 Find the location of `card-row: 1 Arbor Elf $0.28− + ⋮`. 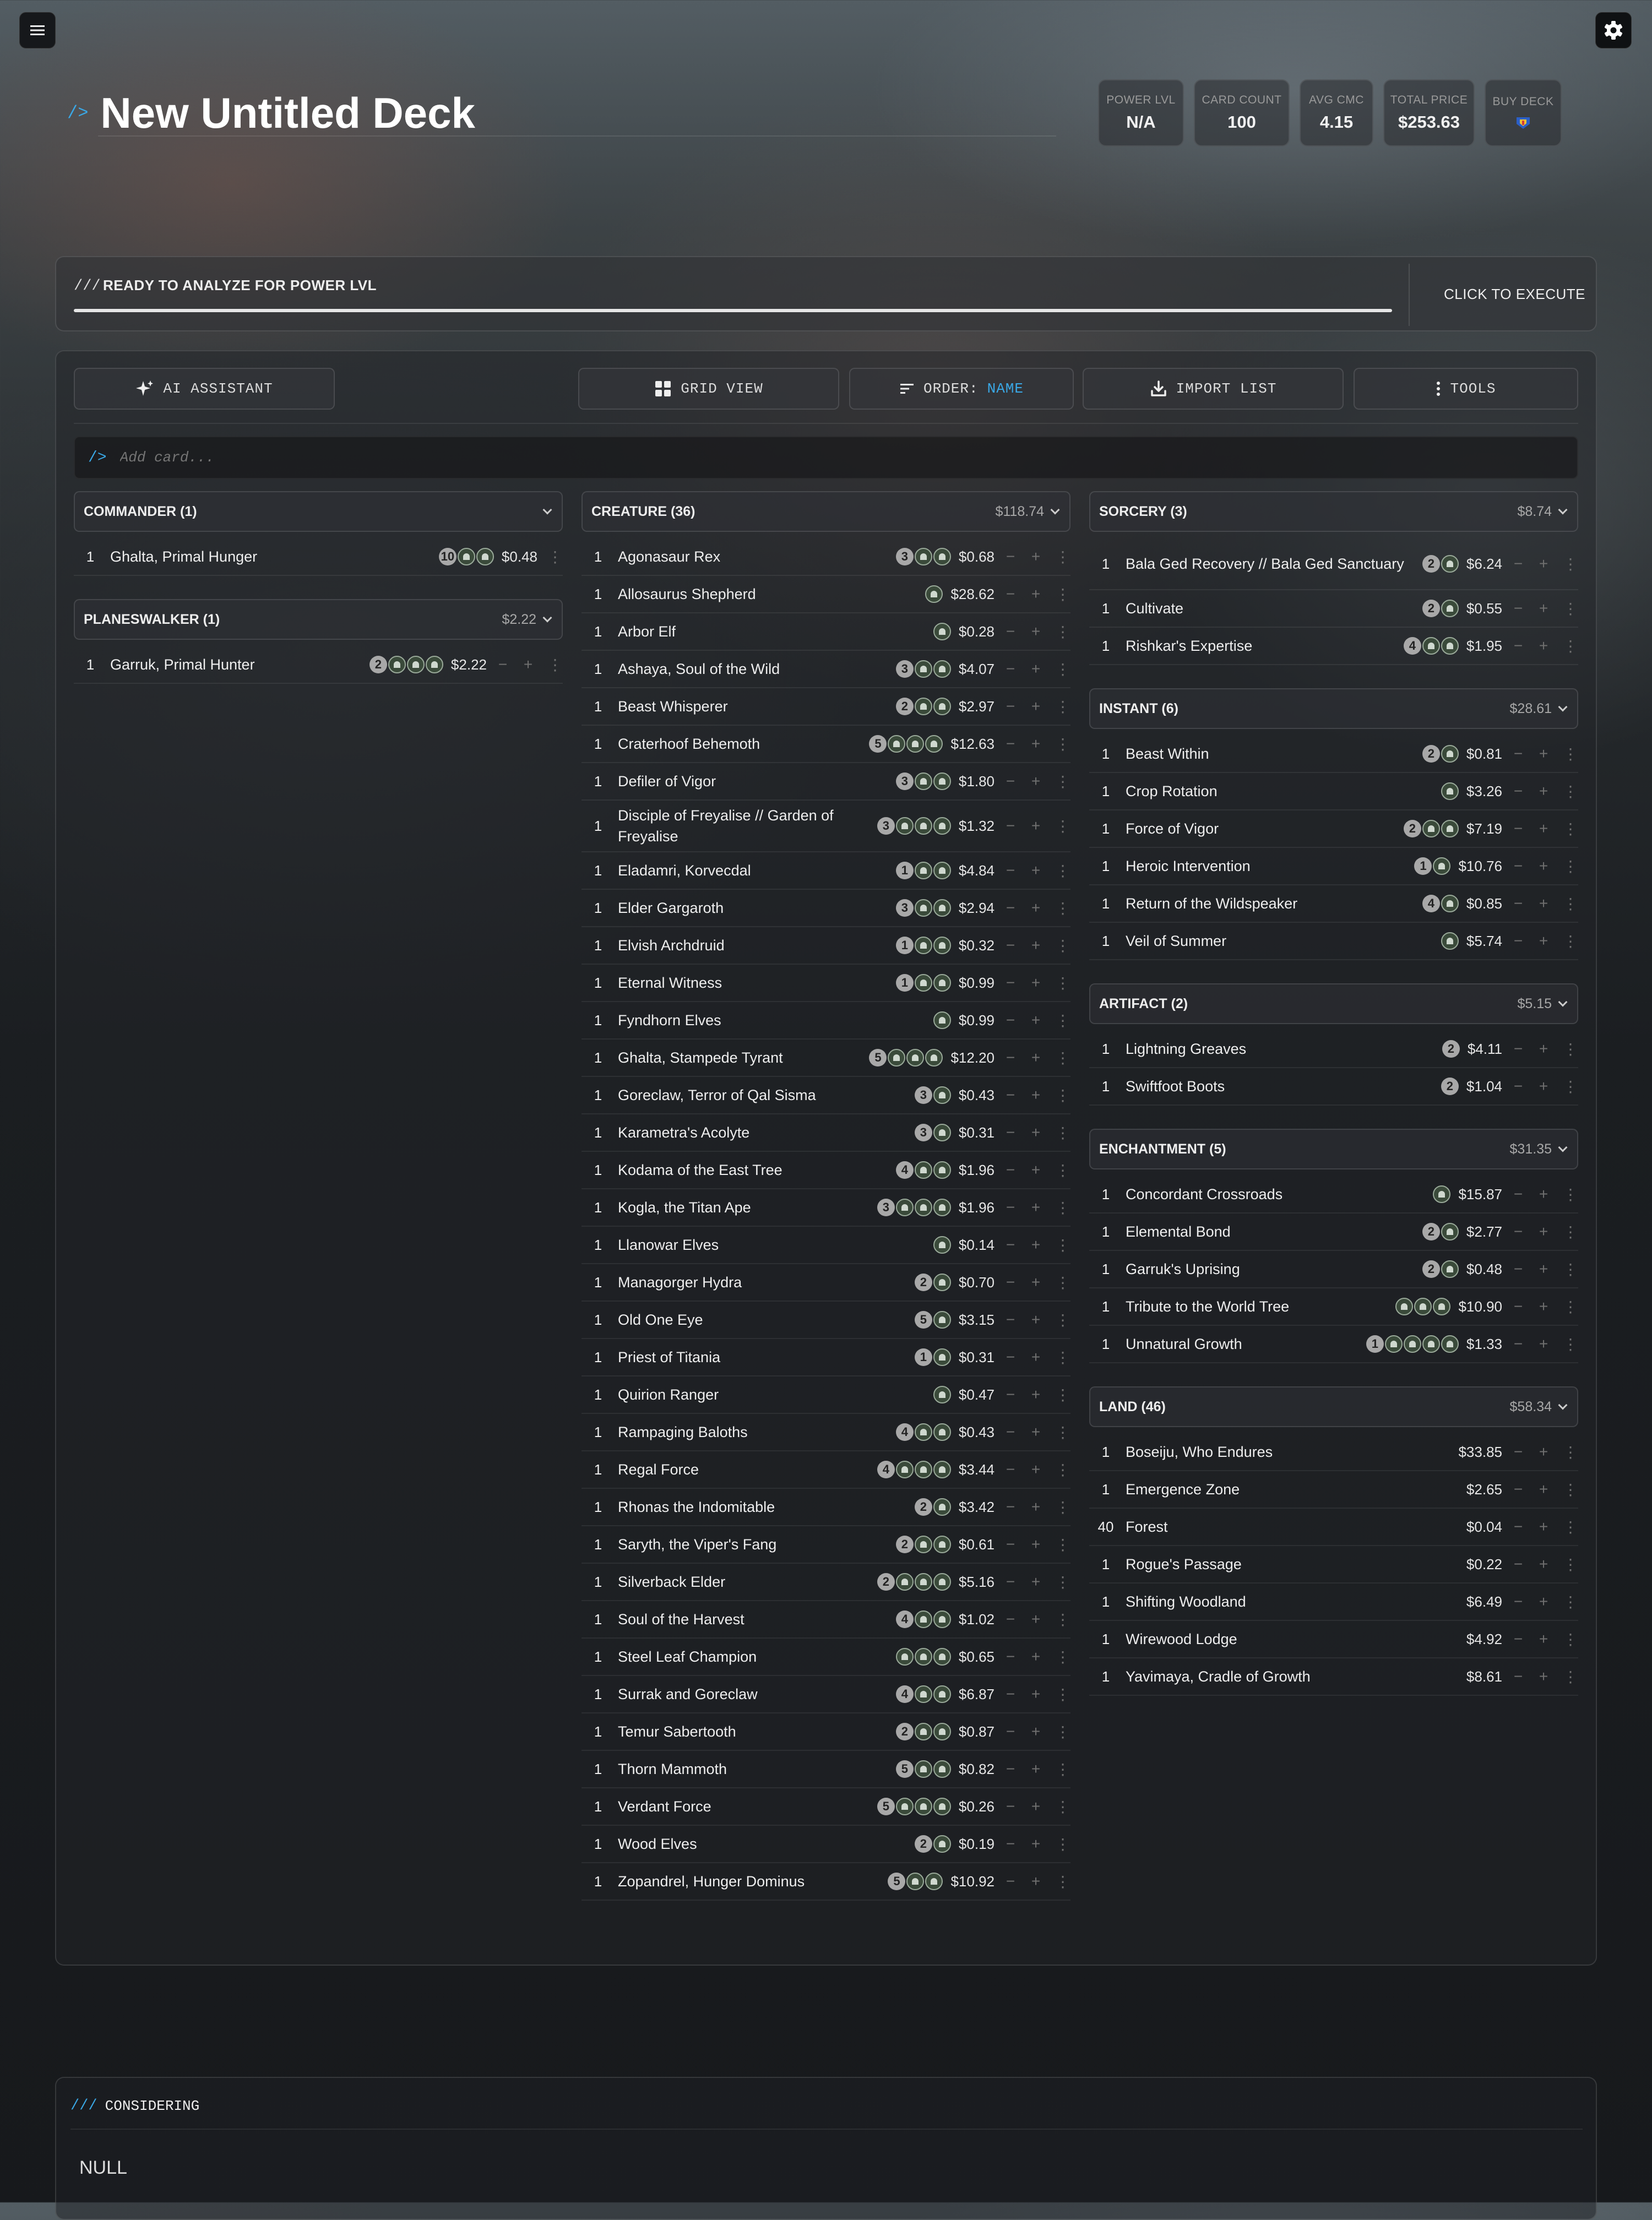

card-row: 1 Arbor Elf $0.28− + ⋮ is located at coordinates (826, 632).